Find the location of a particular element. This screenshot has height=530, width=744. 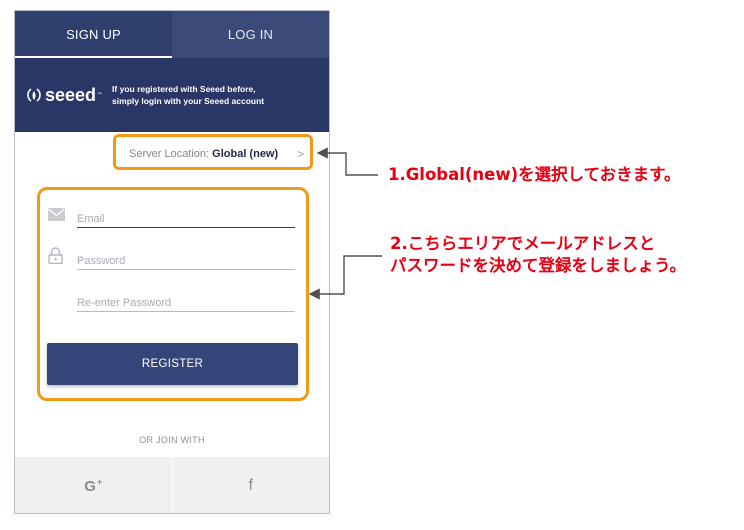

annotation-step-2-line2: パスワードを決めて登録をしましょう。 is located at coordinates (538, 265).